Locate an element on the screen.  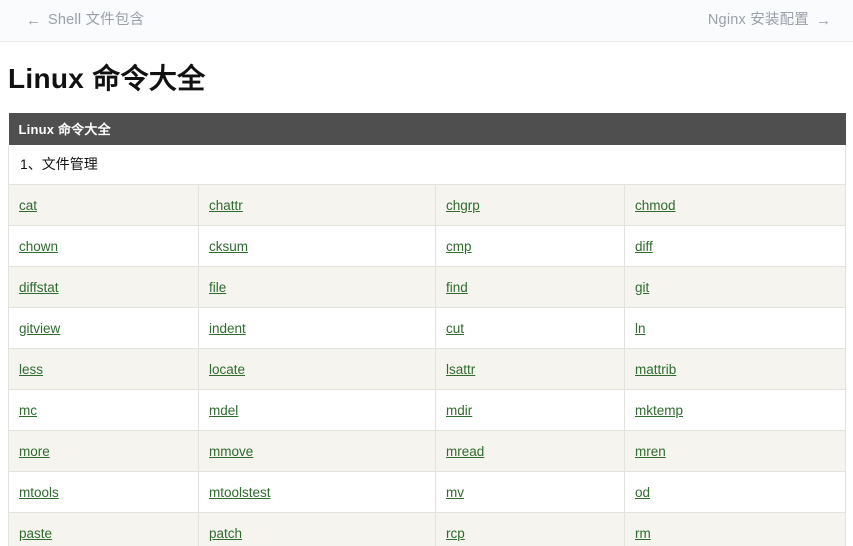
command-link-paste: paste is located at coordinates (35, 533).